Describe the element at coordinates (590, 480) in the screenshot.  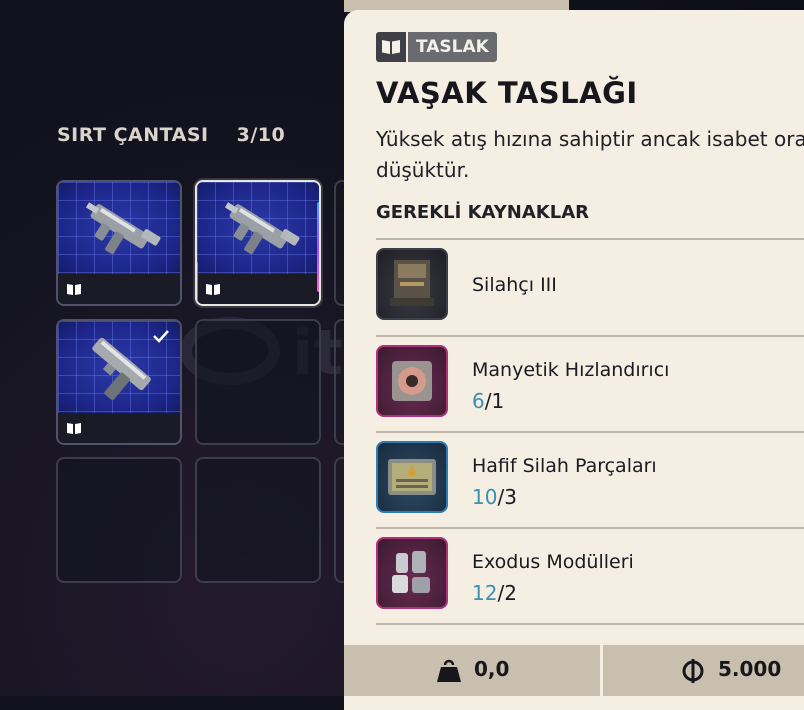
I see `requirement-row: Hafif Silah Parçaları 10/3` at that location.